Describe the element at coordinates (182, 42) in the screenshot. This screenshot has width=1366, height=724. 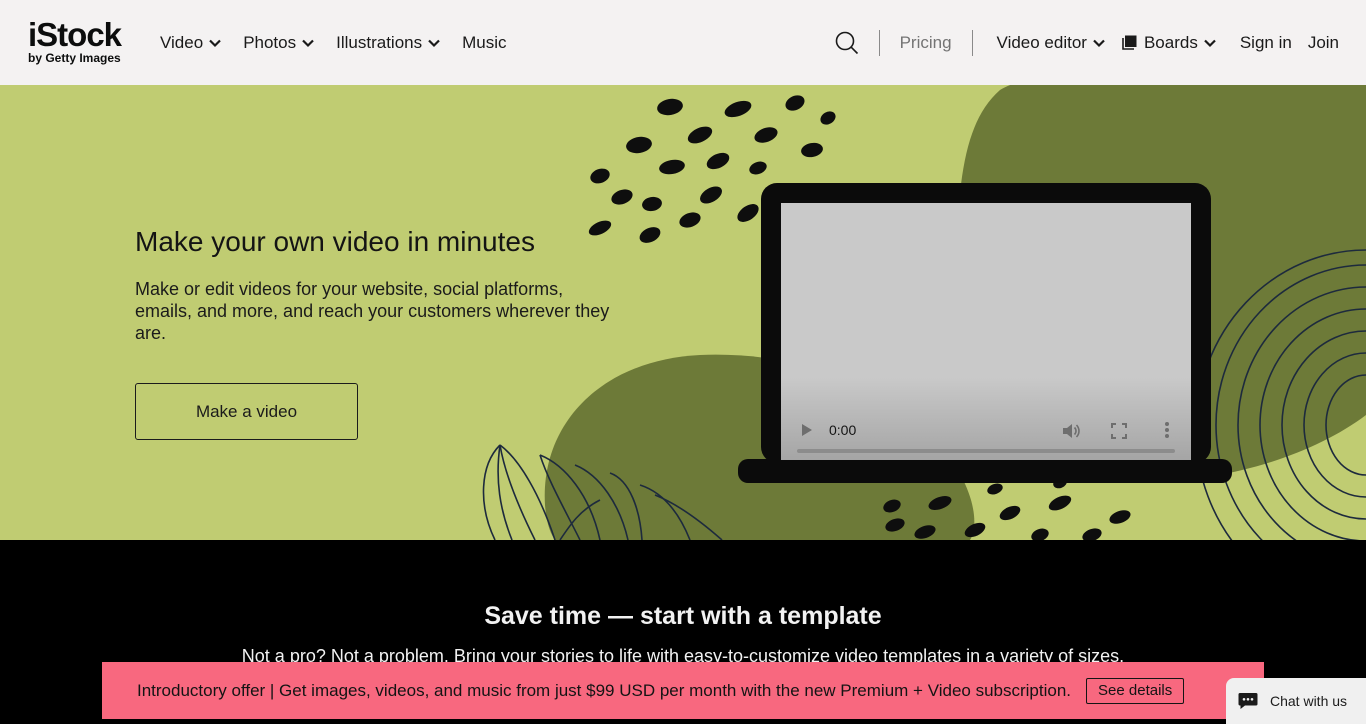
I see `nav-video-label: Video` at that location.